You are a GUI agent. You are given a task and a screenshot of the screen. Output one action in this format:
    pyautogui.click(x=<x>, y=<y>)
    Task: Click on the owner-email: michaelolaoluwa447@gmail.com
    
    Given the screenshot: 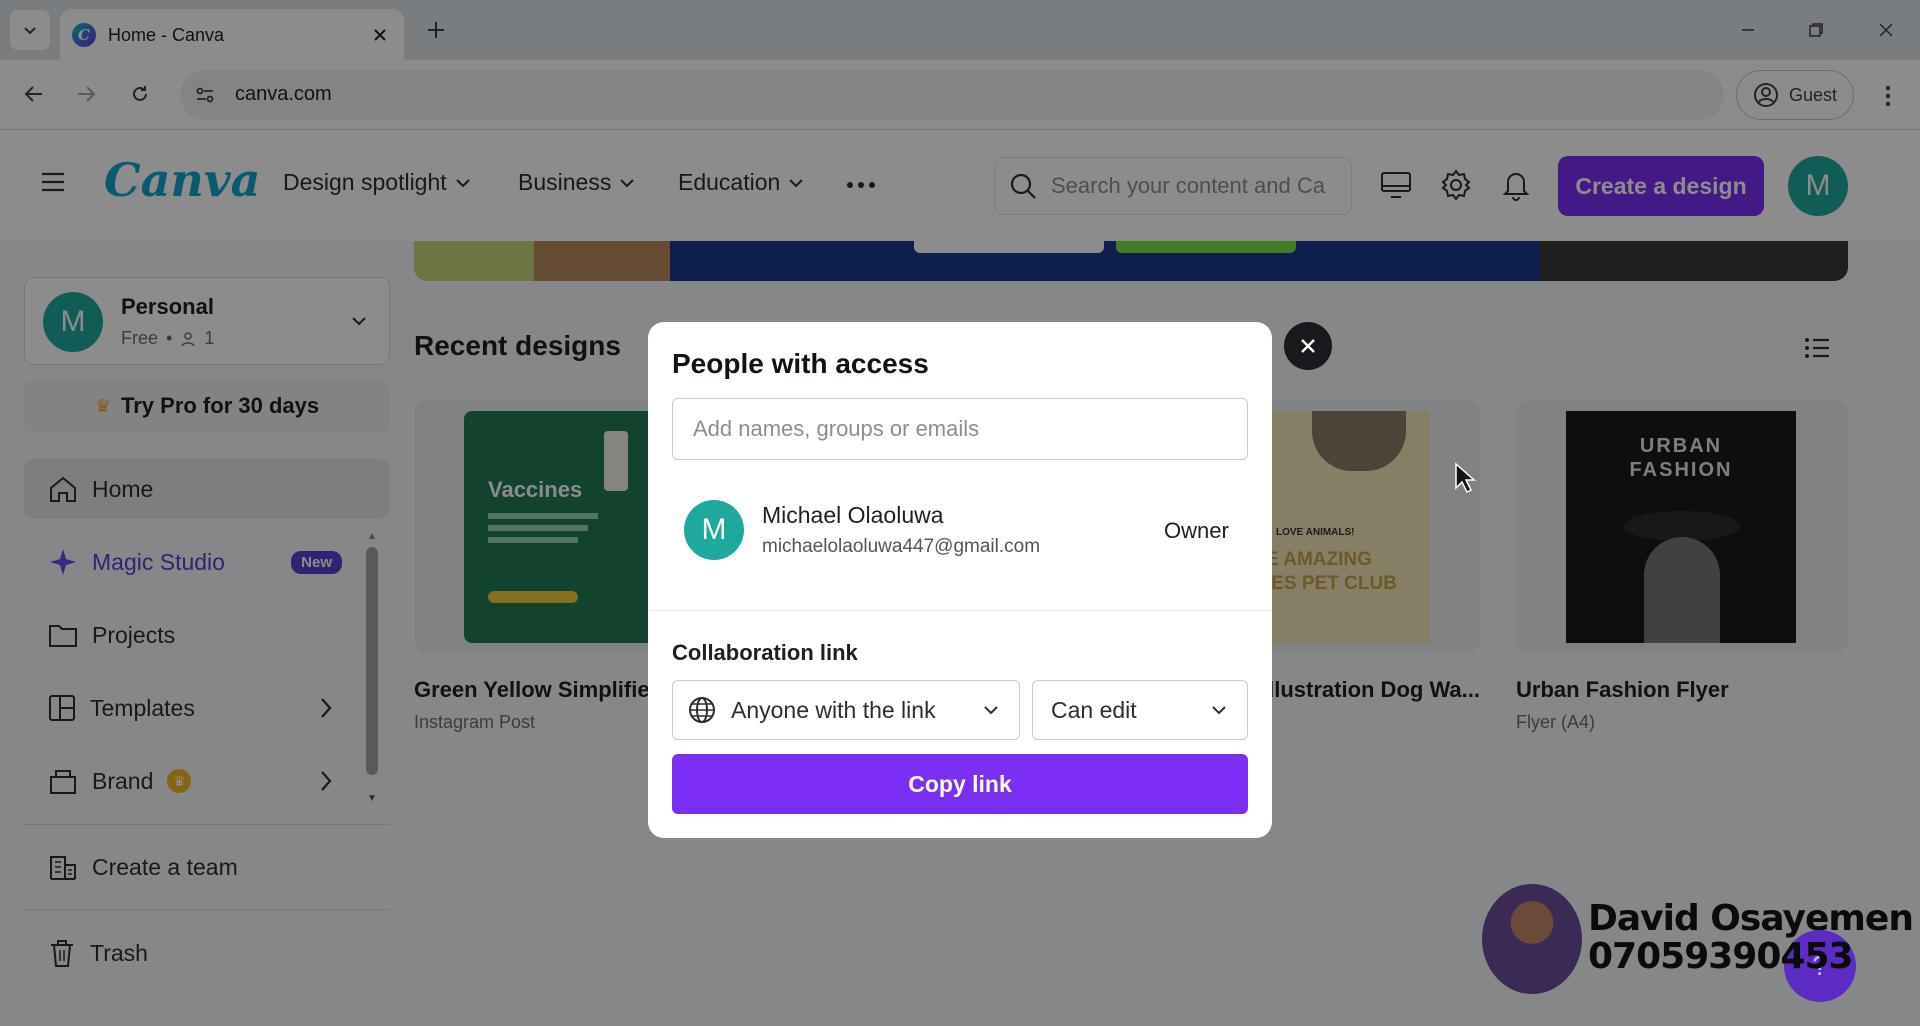 What is the action you would take?
    pyautogui.click(x=901, y=546)
    